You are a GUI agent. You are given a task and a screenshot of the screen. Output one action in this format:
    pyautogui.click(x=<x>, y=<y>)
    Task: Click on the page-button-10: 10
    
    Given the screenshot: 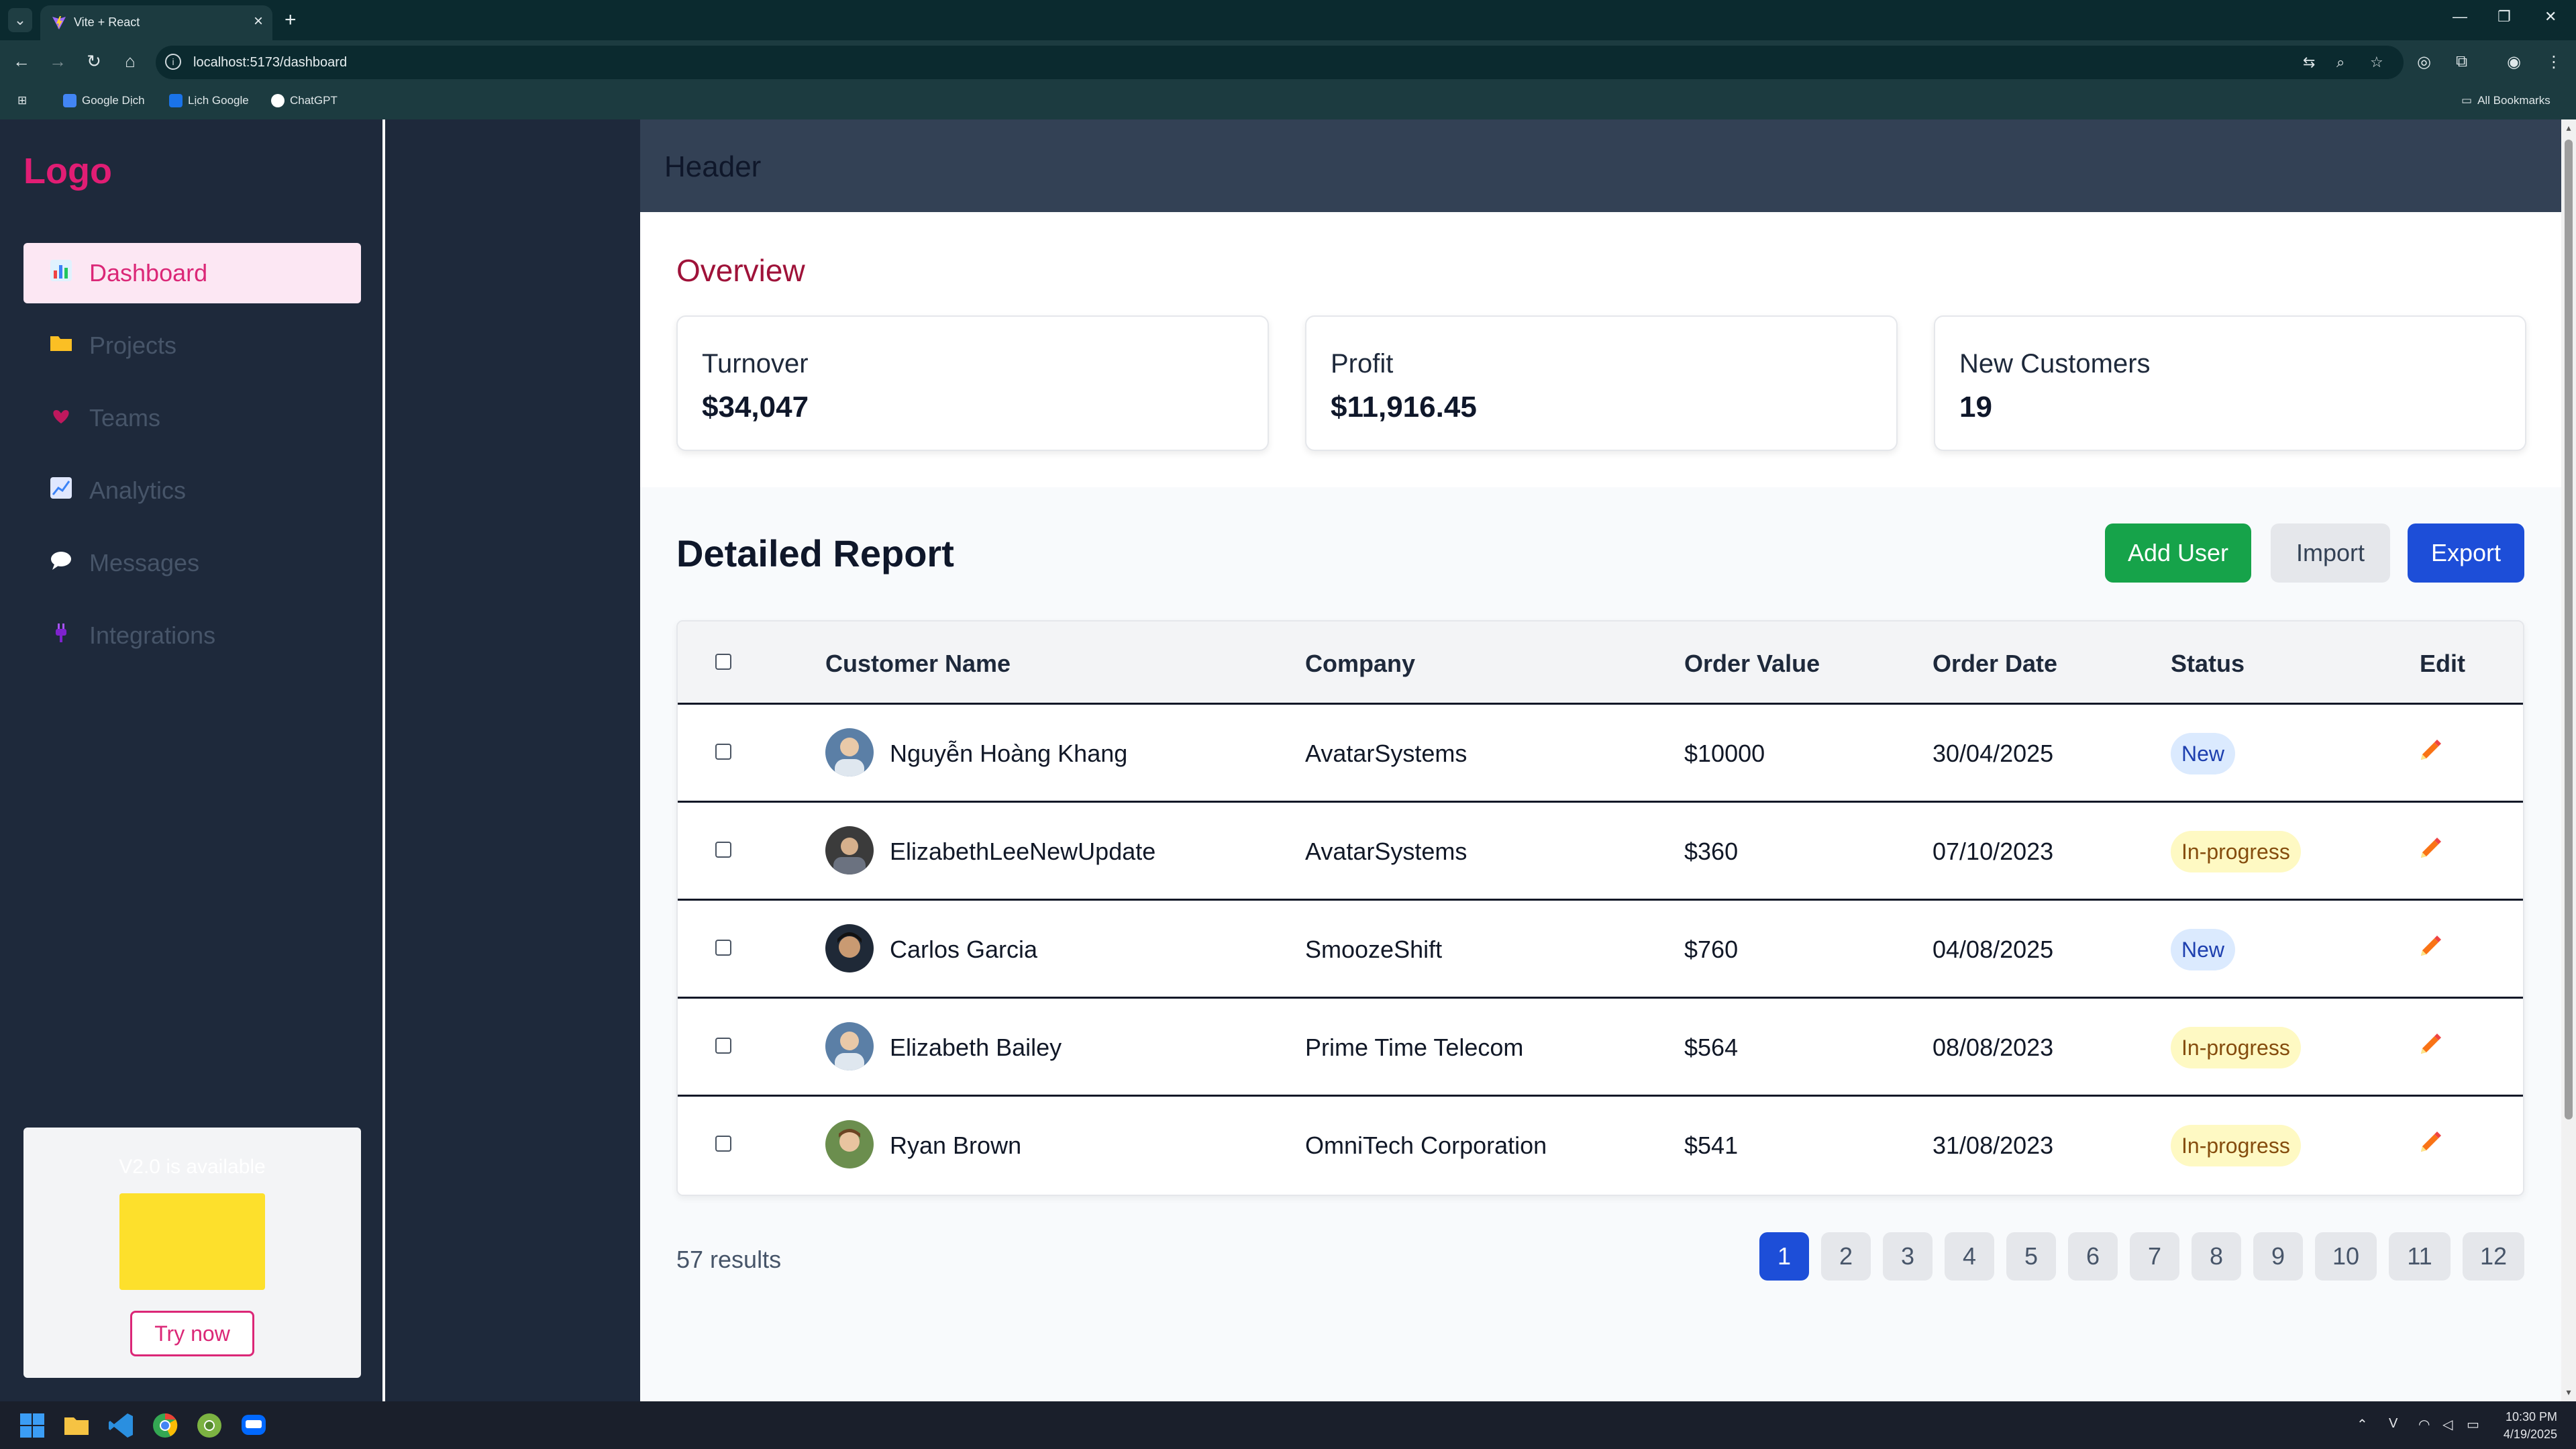 What is the action you would take?
    pyautogui.click(x=2346, y=1256)
    